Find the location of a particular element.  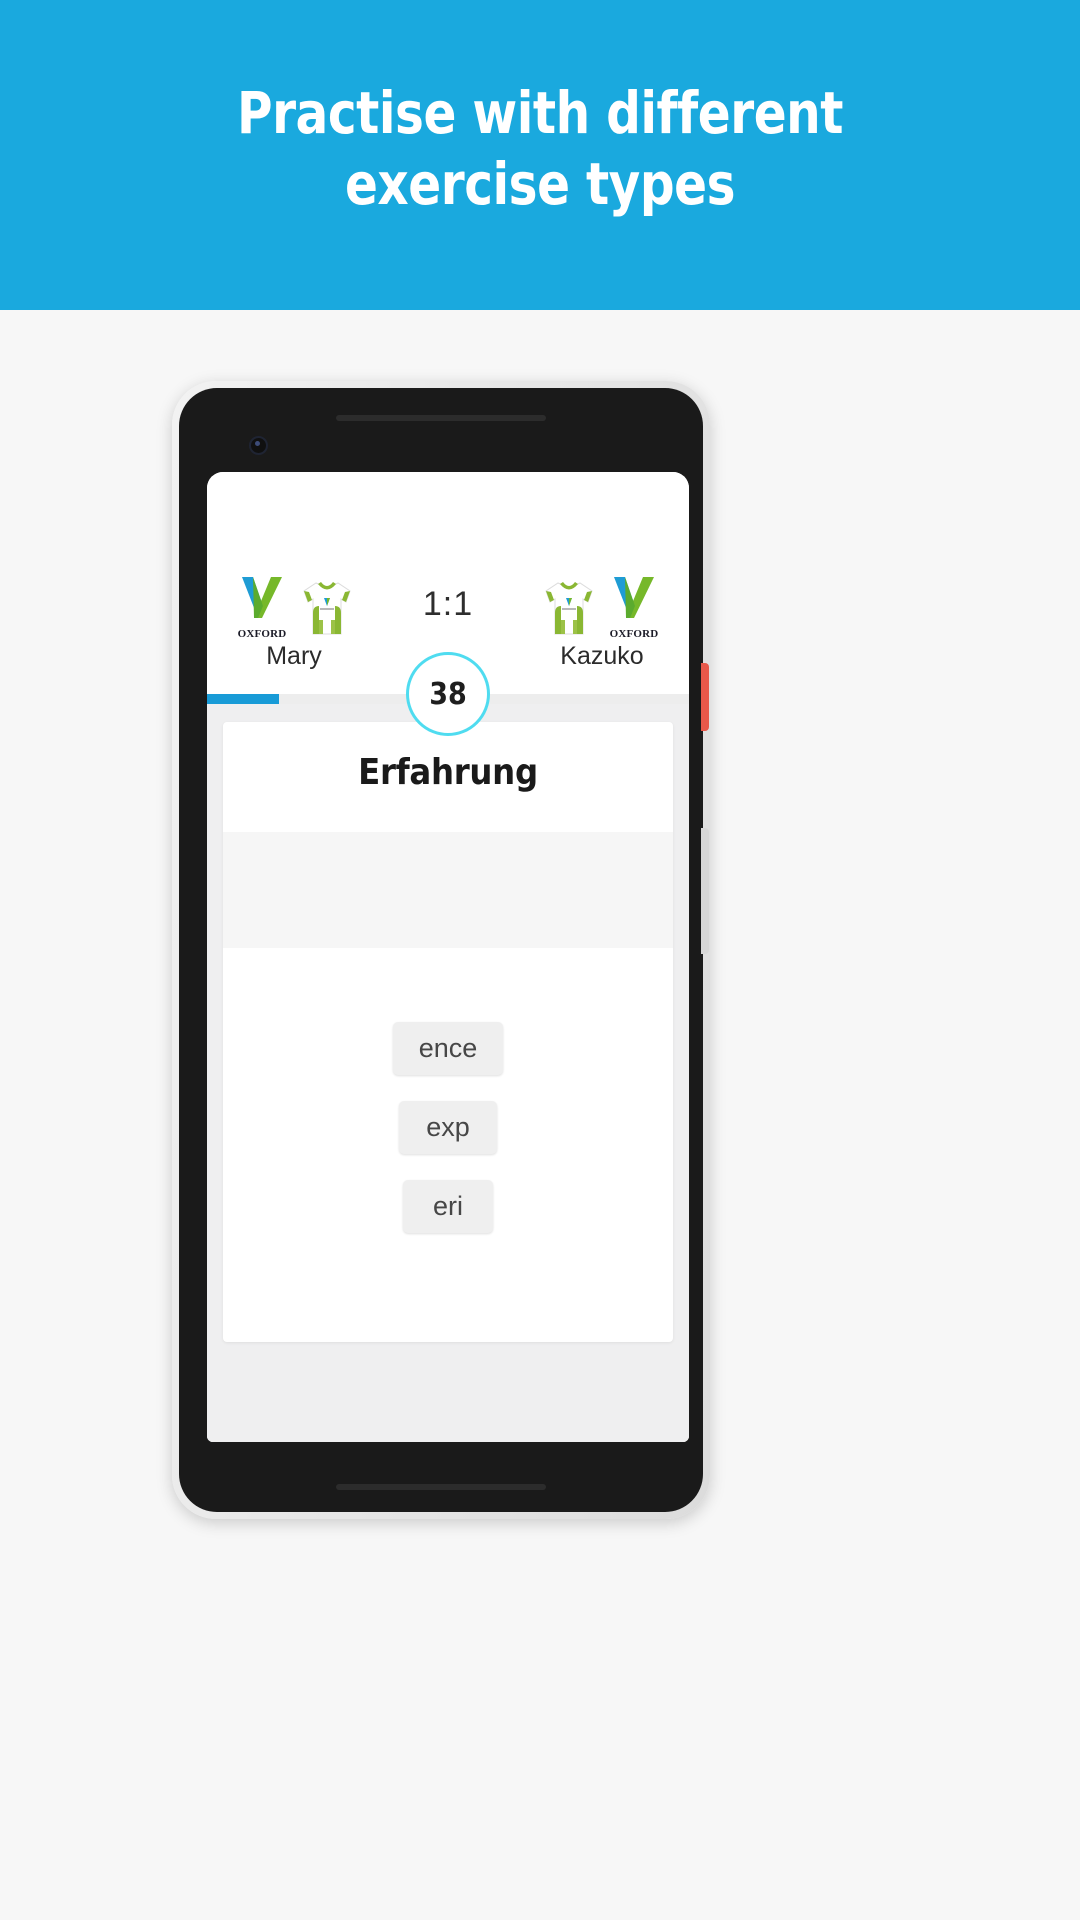

answer-tile: exp is located at coordinates (448, 1127).